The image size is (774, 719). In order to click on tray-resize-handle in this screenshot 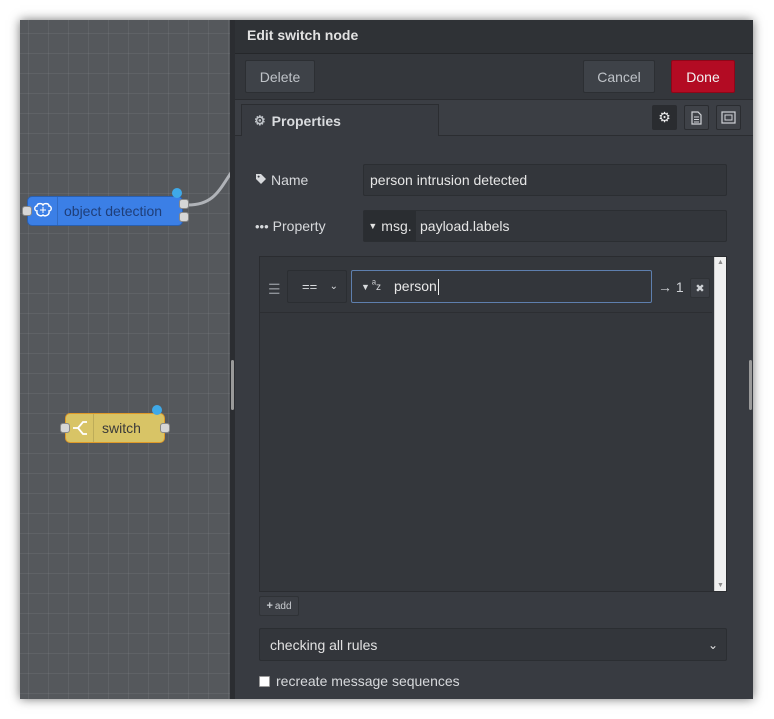, I will do `click(750, 385)`.